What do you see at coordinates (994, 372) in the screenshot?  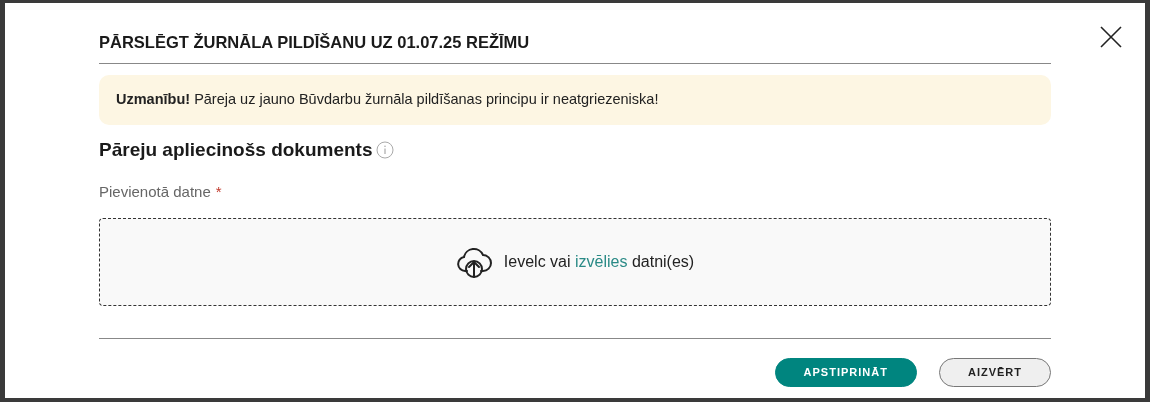 I see `close-dialog-button: AIZVĒRT` at bounding box center [994, 372].